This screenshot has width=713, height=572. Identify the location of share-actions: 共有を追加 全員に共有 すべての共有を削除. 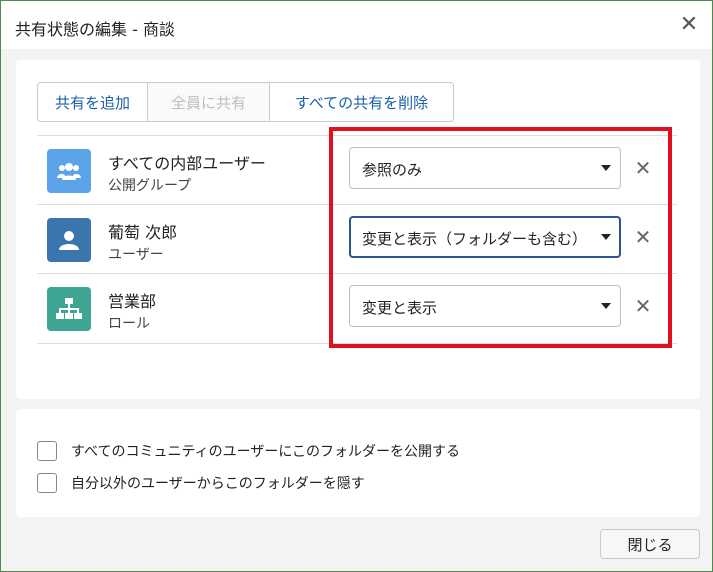
(245, 103).